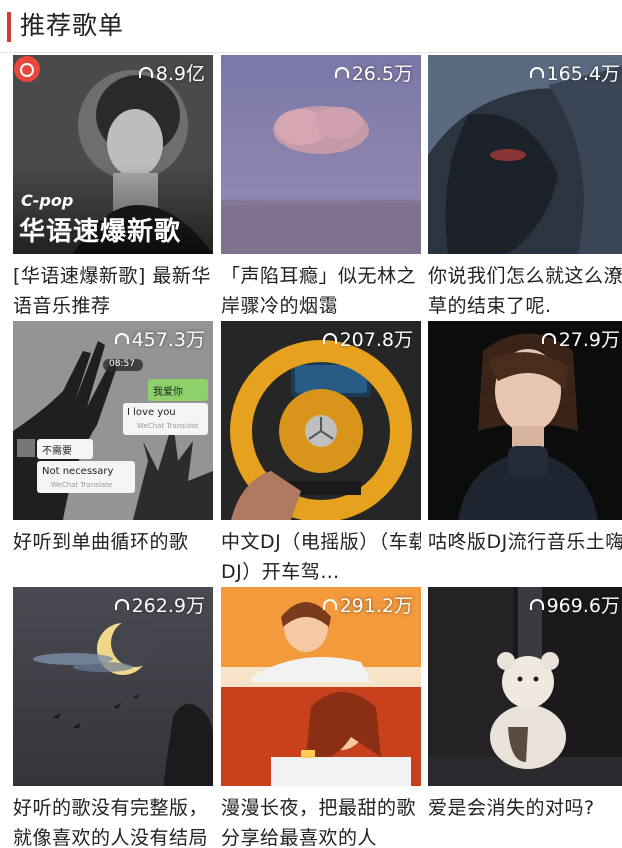 This screenshot has height=848, width=622. Describe the element at coordinates (583, 74) in the screenshot. I see `play-count-value: 165.4万` at that location.